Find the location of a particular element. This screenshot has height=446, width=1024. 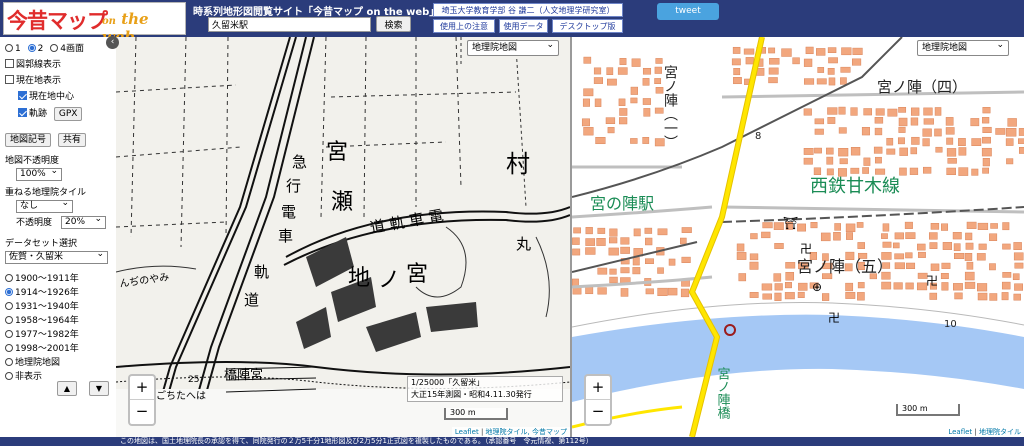

search-input is located at coordinates (289, 24).